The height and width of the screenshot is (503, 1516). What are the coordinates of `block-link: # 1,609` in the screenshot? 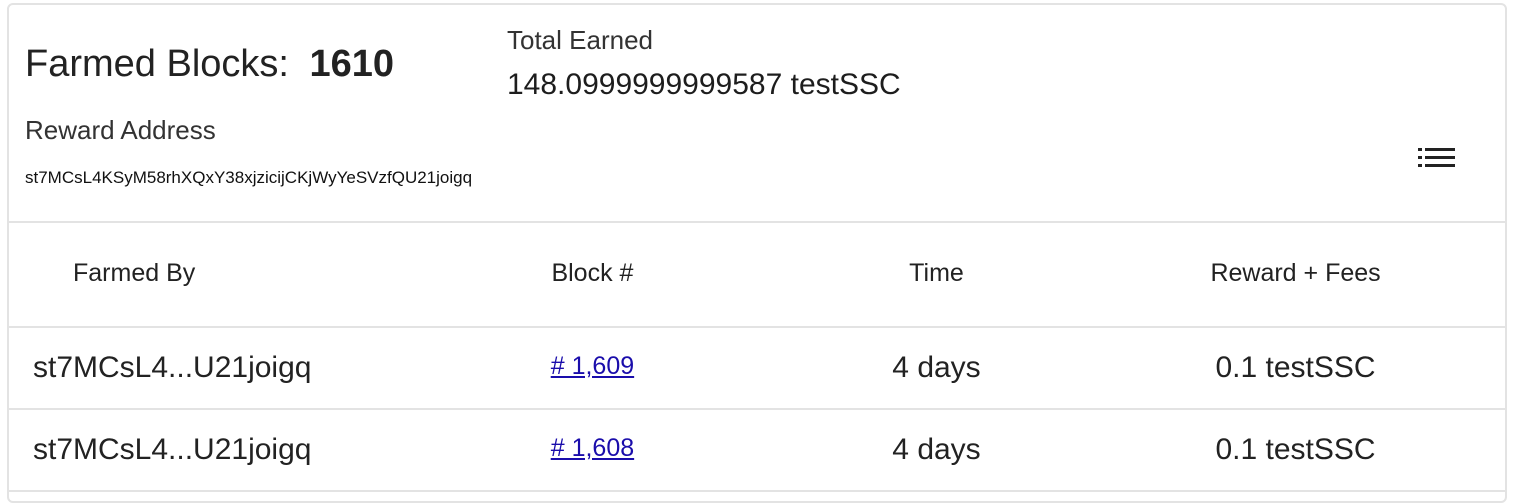 It's located at (592, 366).